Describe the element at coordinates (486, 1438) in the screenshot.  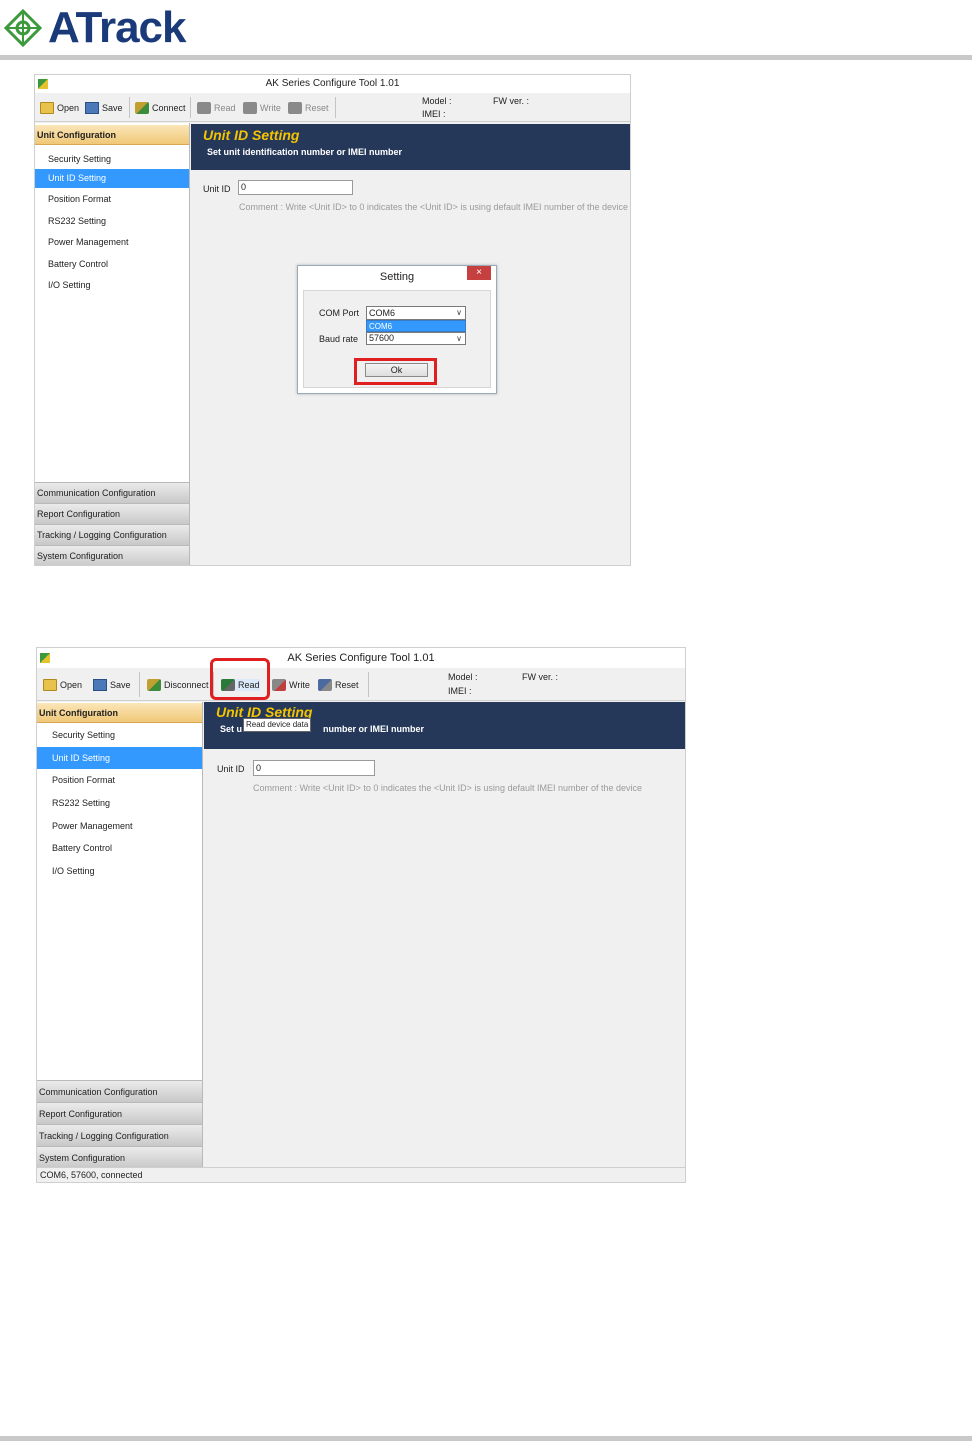
I see `footer-divider` at that location.